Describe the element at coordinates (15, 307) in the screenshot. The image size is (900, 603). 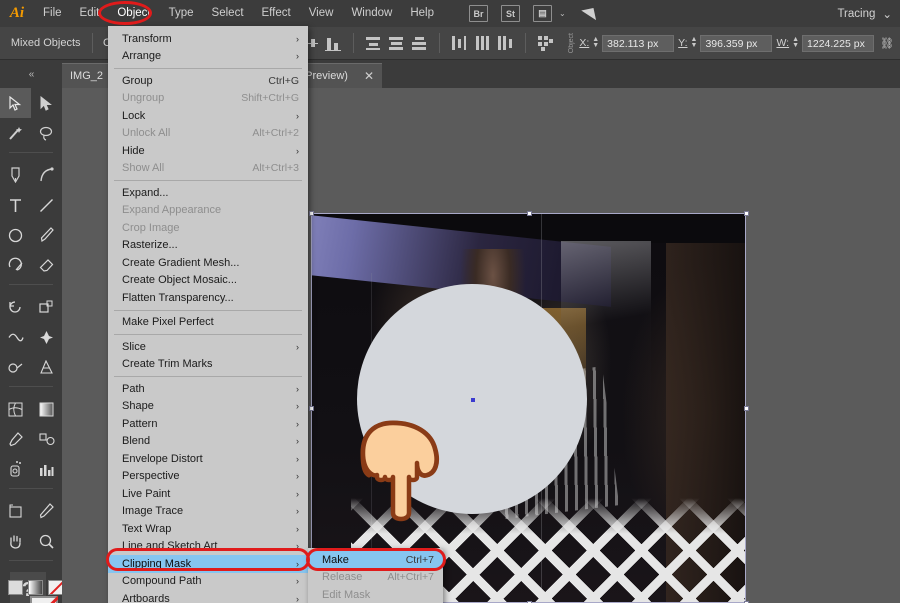
I see `rotate-tool` at that location.